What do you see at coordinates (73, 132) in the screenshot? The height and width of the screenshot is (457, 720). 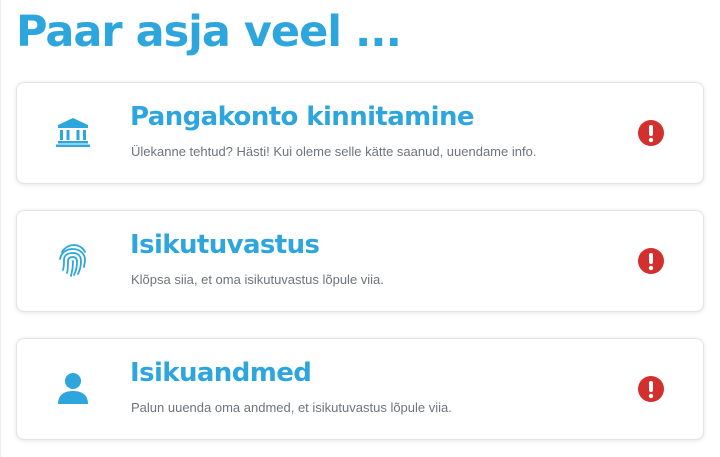 I see `bank-icon` at bounding box center [73, 132].